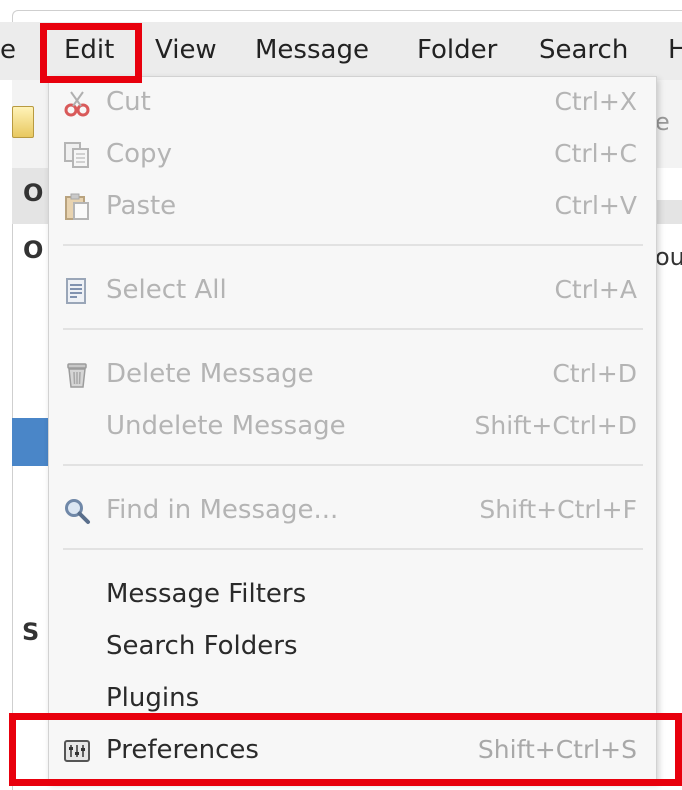 The image size is (682, 790). What do you see at coordinates (352, 511) in the screenshot?
I see `menu-item-find-in-message: Find in Message... Shift+Ctrl+F` at bounding box center [352, 511].